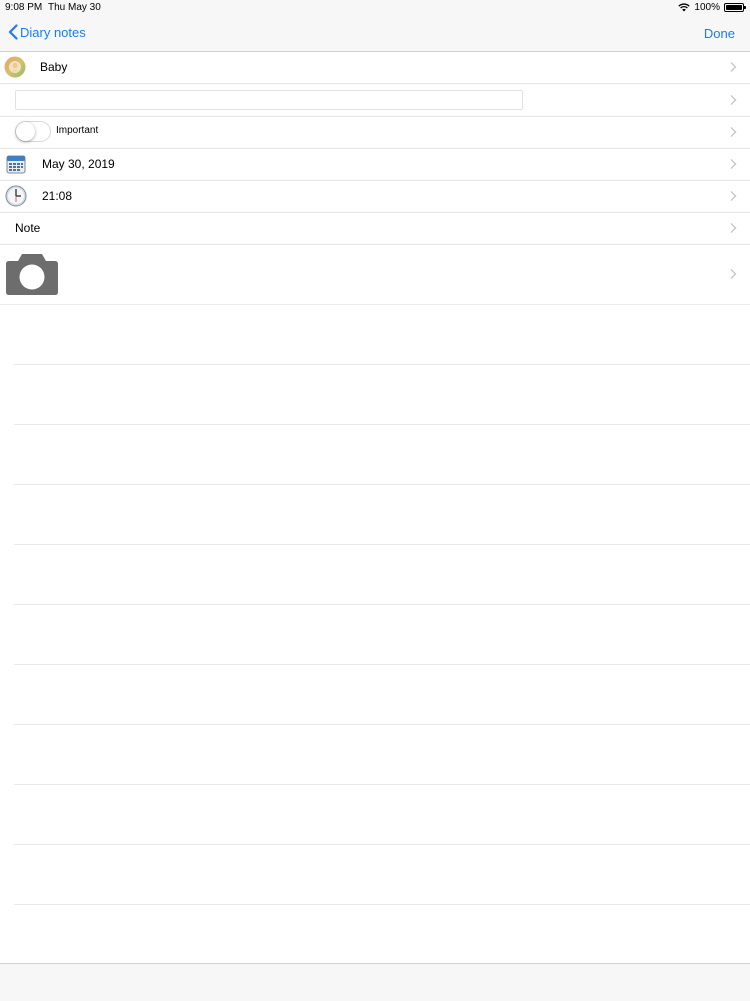  Describe the element at coordinates (74, 7) in the screenshot. I see `status-date: Thu May 30` at that location.